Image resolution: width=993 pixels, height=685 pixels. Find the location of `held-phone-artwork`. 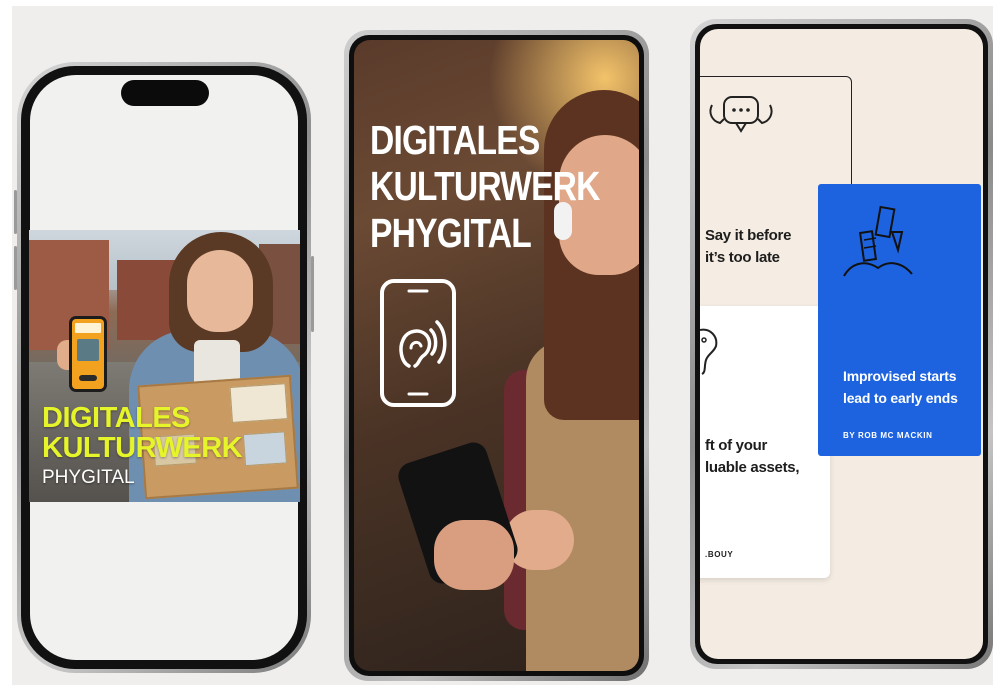

held-phone-artwork is located at coordinates (88, 350).